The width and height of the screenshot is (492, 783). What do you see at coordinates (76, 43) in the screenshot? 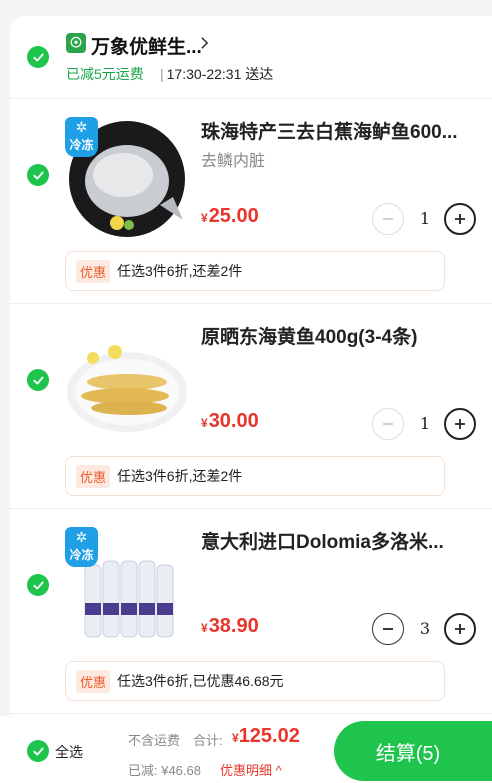
I see `store-logo-icon` at bounding box center [76, 43].